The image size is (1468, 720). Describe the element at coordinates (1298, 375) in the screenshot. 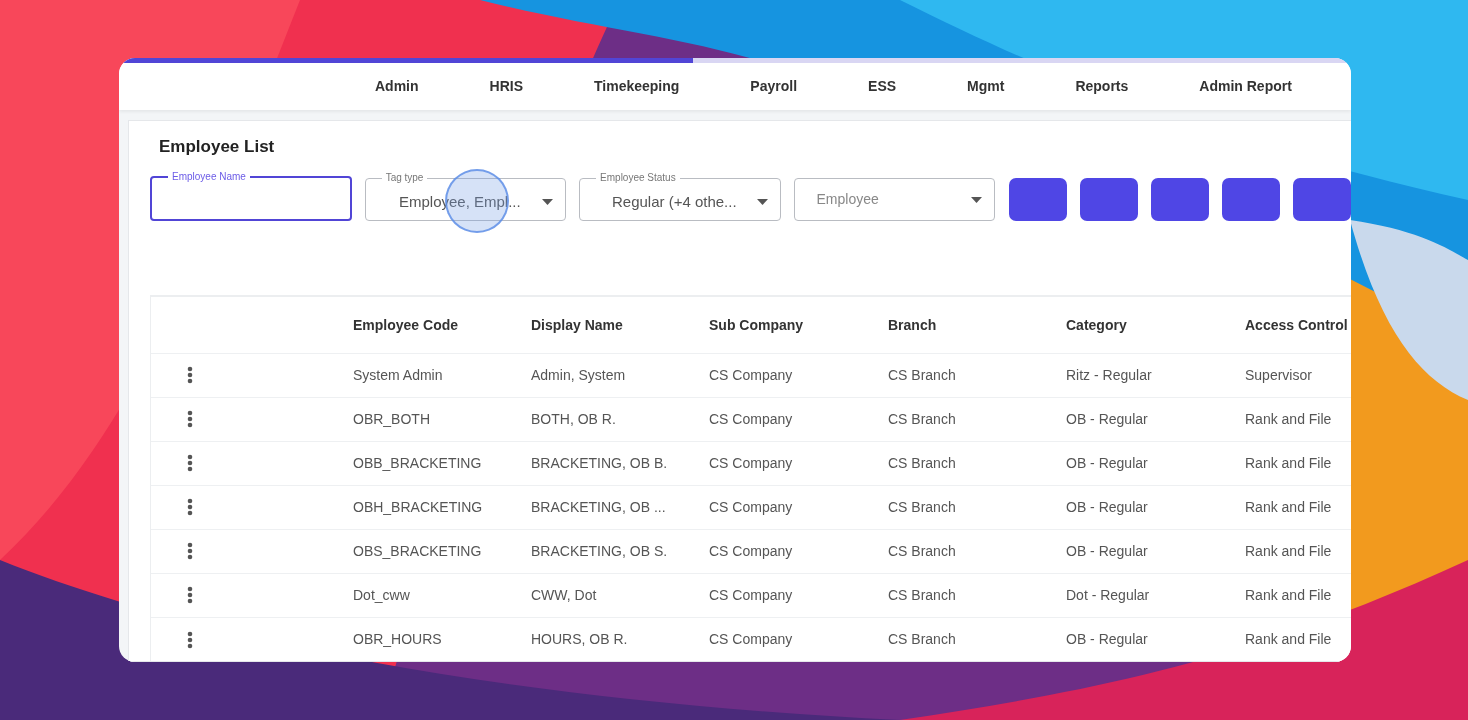

I see `table-cell: Supervisor` at that location.